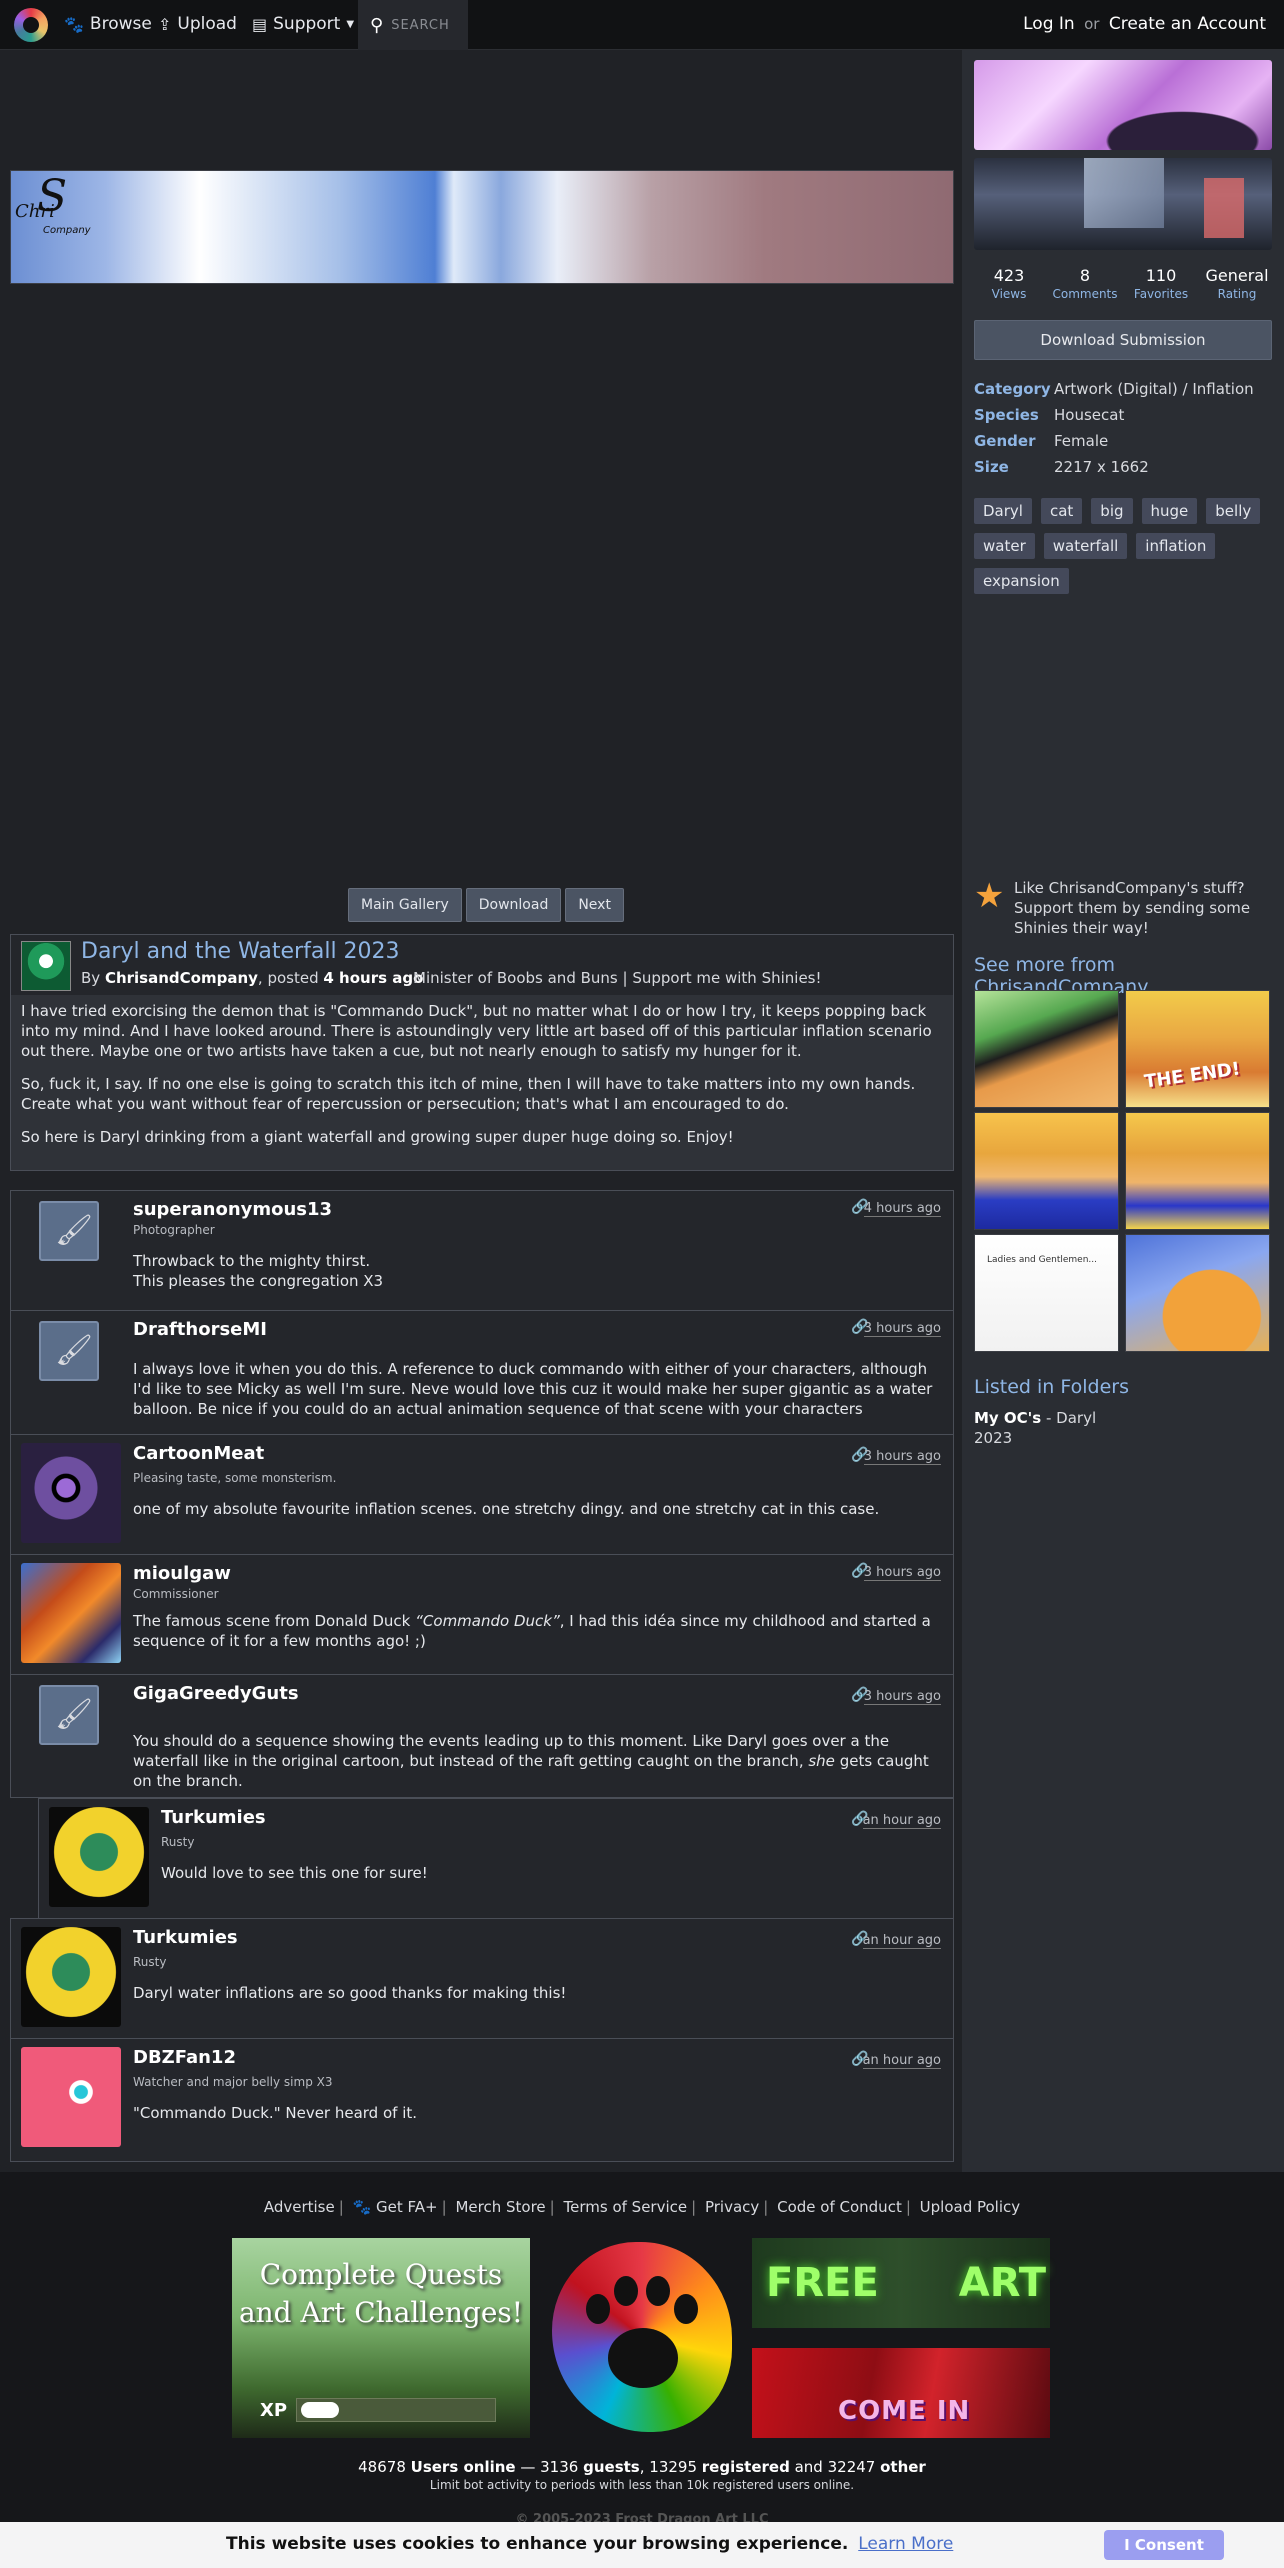 This screenshot has height=2568, width=1284. What do you see at coordinates (463, 2467) in the screenshot?
I see `online-label: Users online` at bounding box center [463, 2467].